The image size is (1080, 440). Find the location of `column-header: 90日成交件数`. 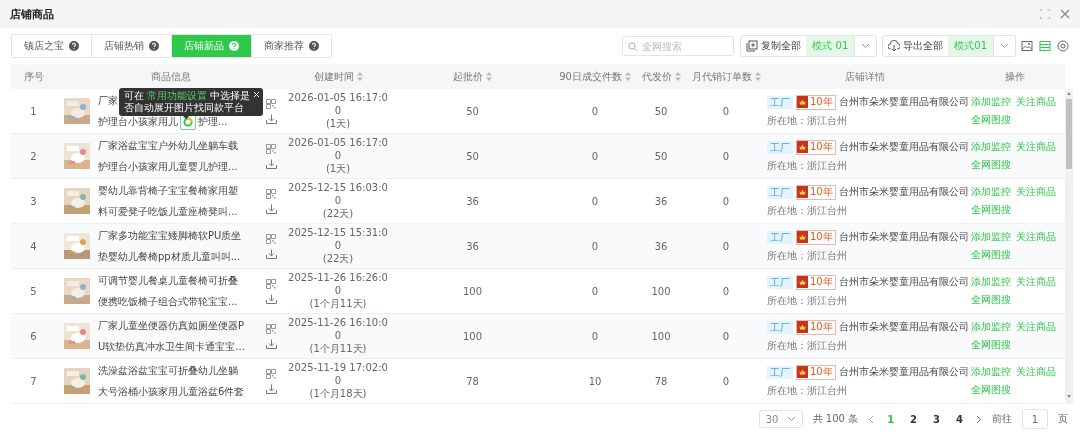

column-header: 90日成交件数 is located at coordinates (590, 76).